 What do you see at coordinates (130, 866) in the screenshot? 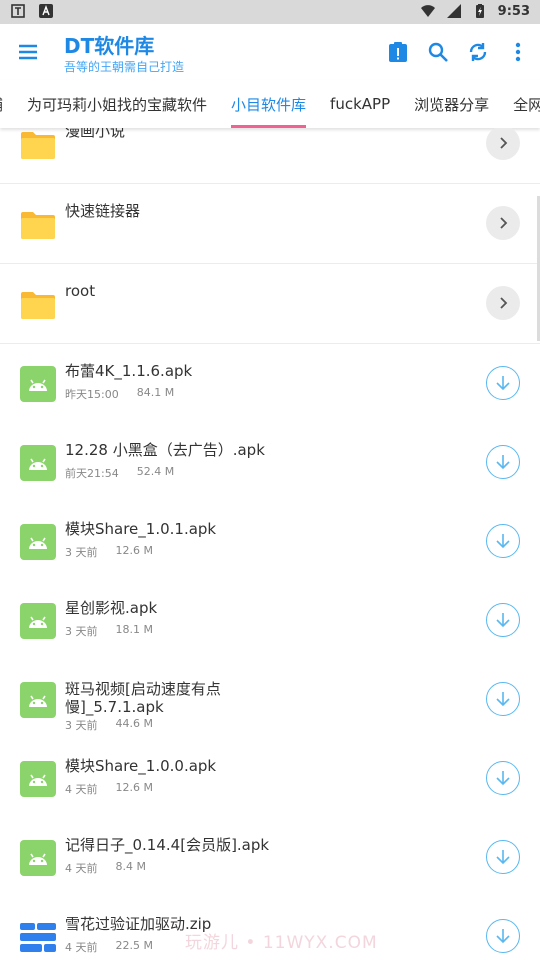
I see `file-size: 8.4 M` at bounding box center [130, 866].